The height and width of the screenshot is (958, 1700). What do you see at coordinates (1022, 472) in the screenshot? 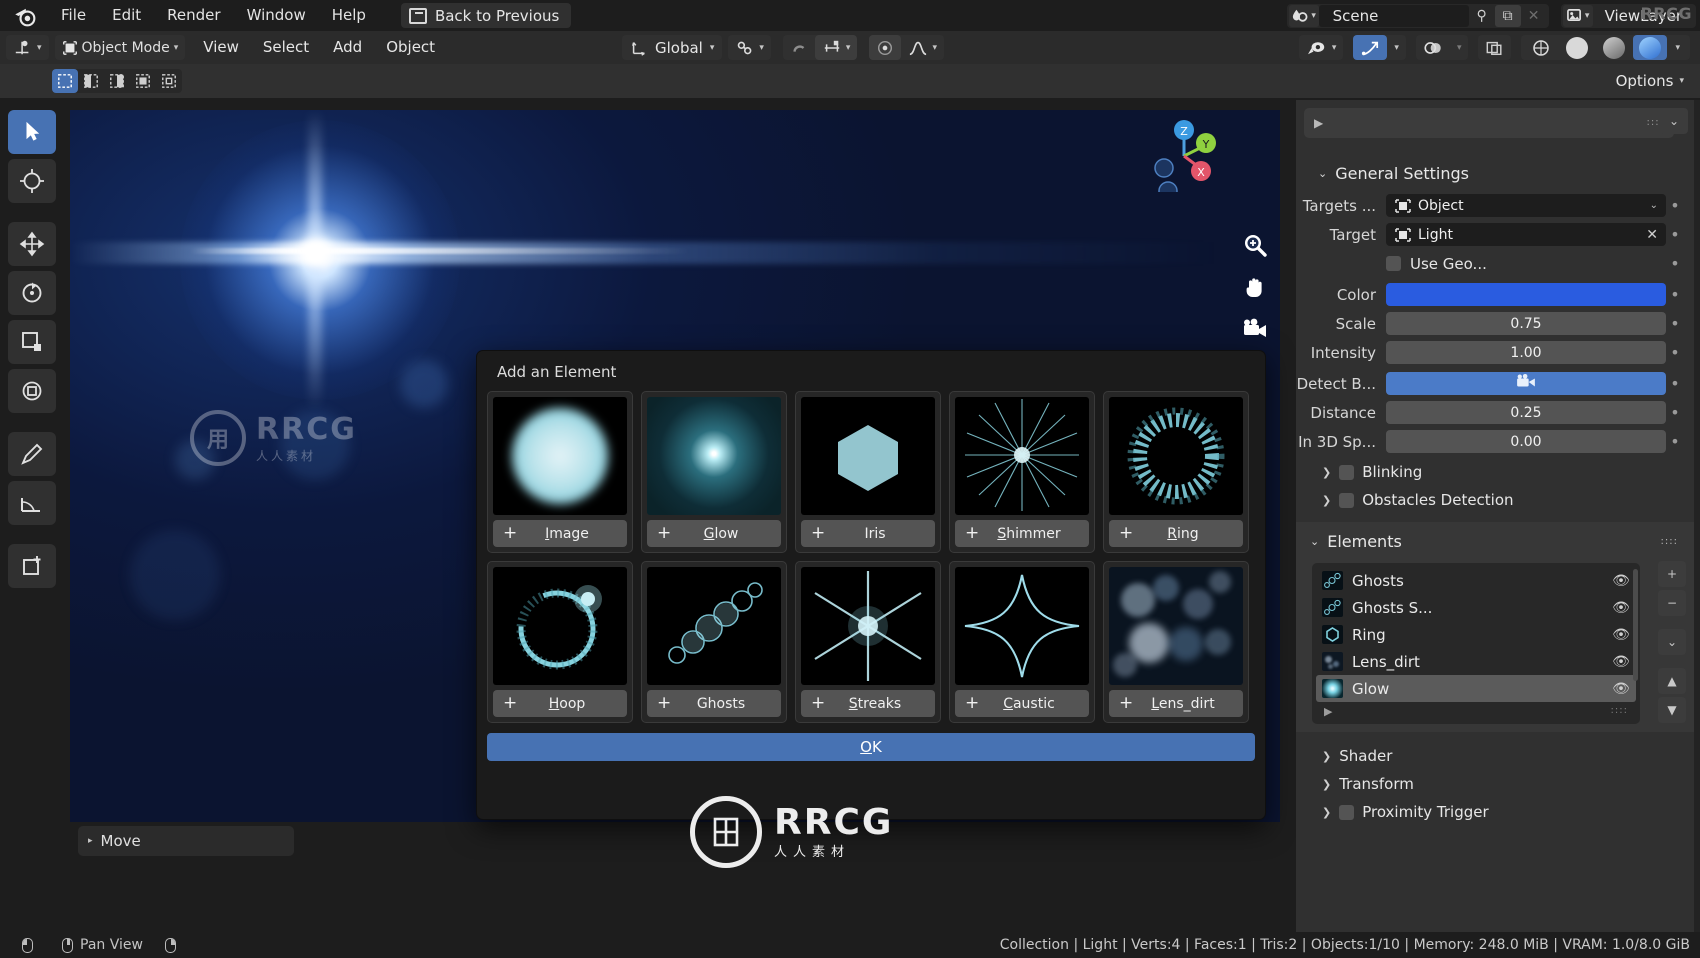
I see `element-card-shimmer: + Shimmer` at bounding box center [1022, 472].